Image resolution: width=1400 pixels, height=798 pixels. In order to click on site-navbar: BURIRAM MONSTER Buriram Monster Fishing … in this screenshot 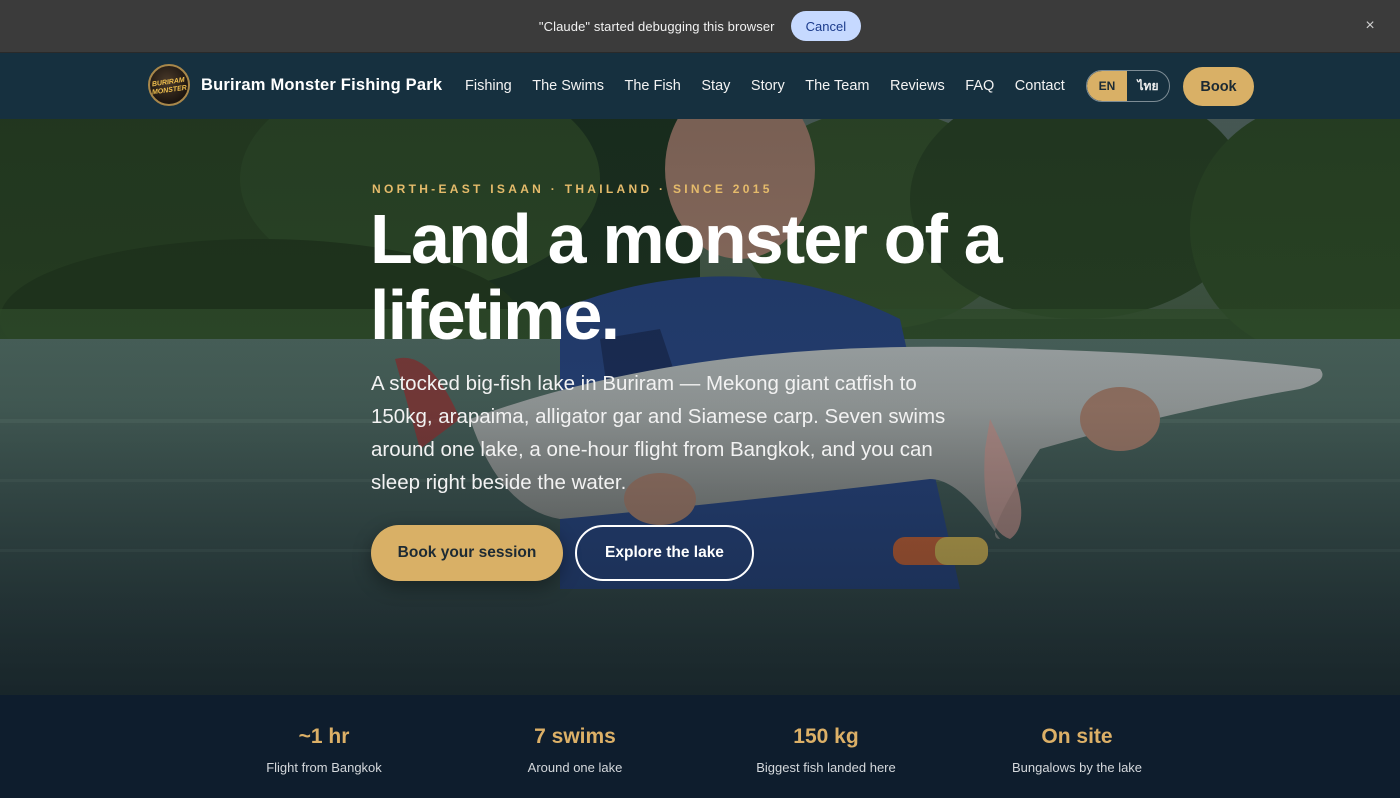, I will do `click(700, 86)`.